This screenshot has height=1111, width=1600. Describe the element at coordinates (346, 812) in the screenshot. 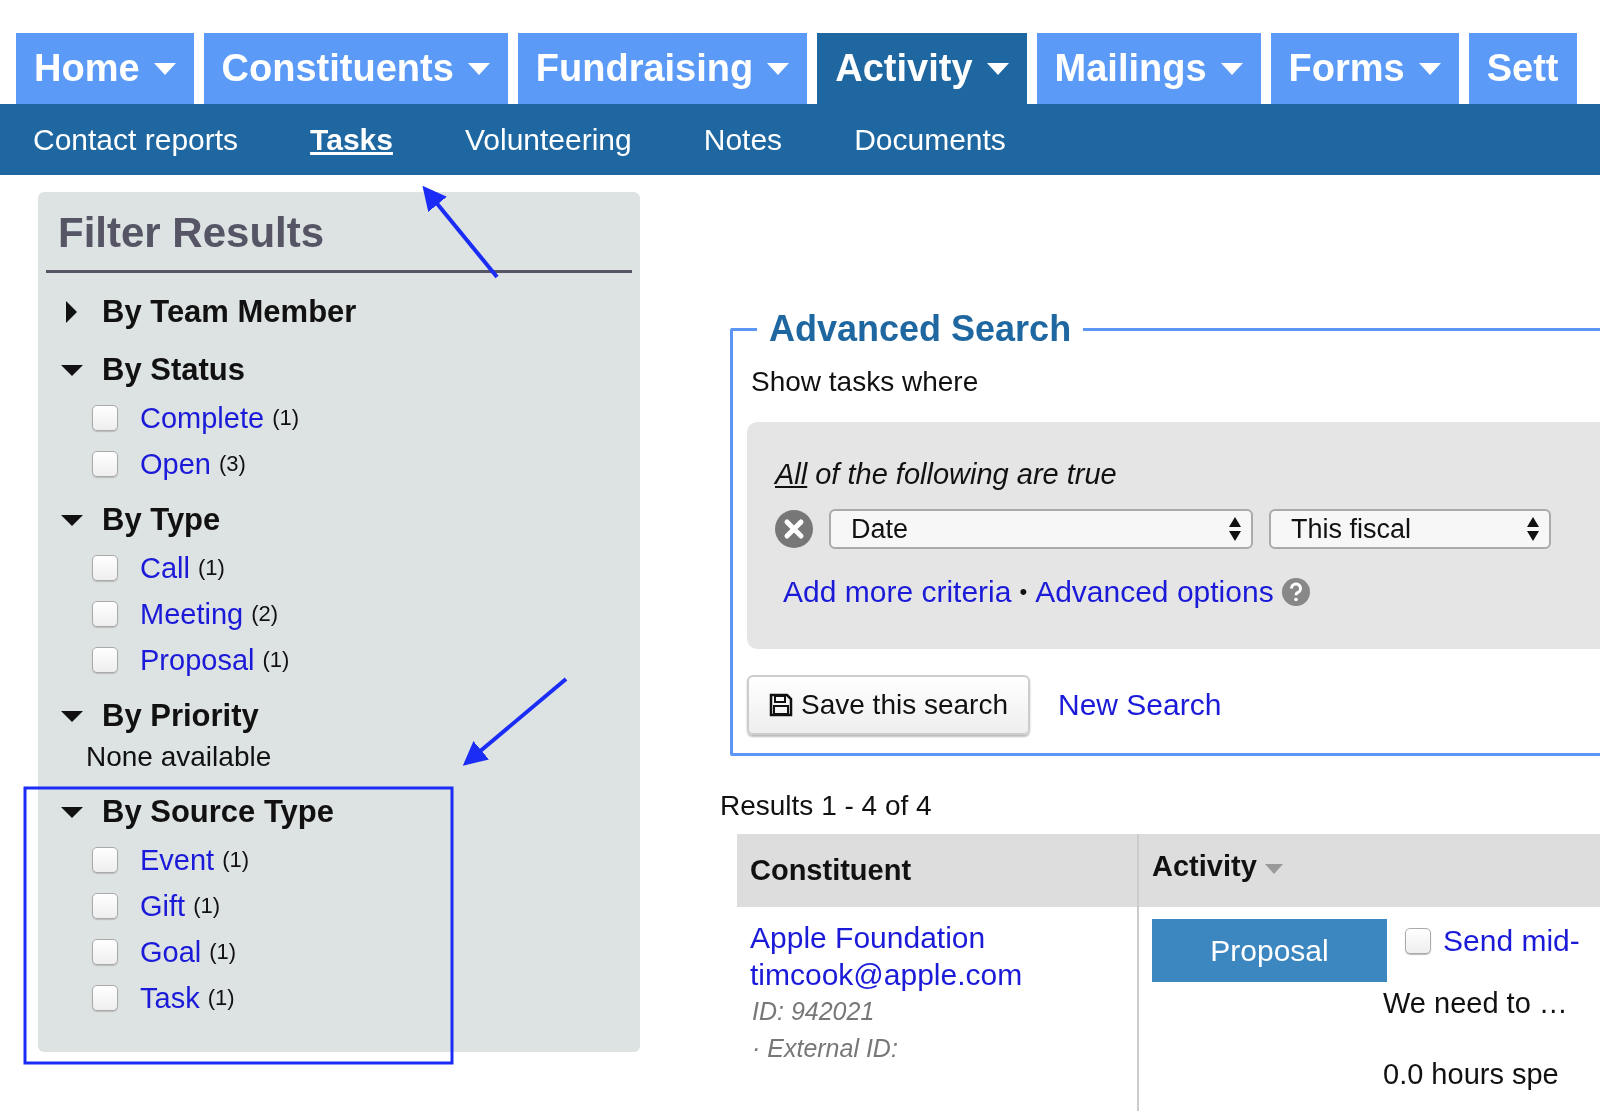

I see `filter-group-header: By Source Type` at that location.